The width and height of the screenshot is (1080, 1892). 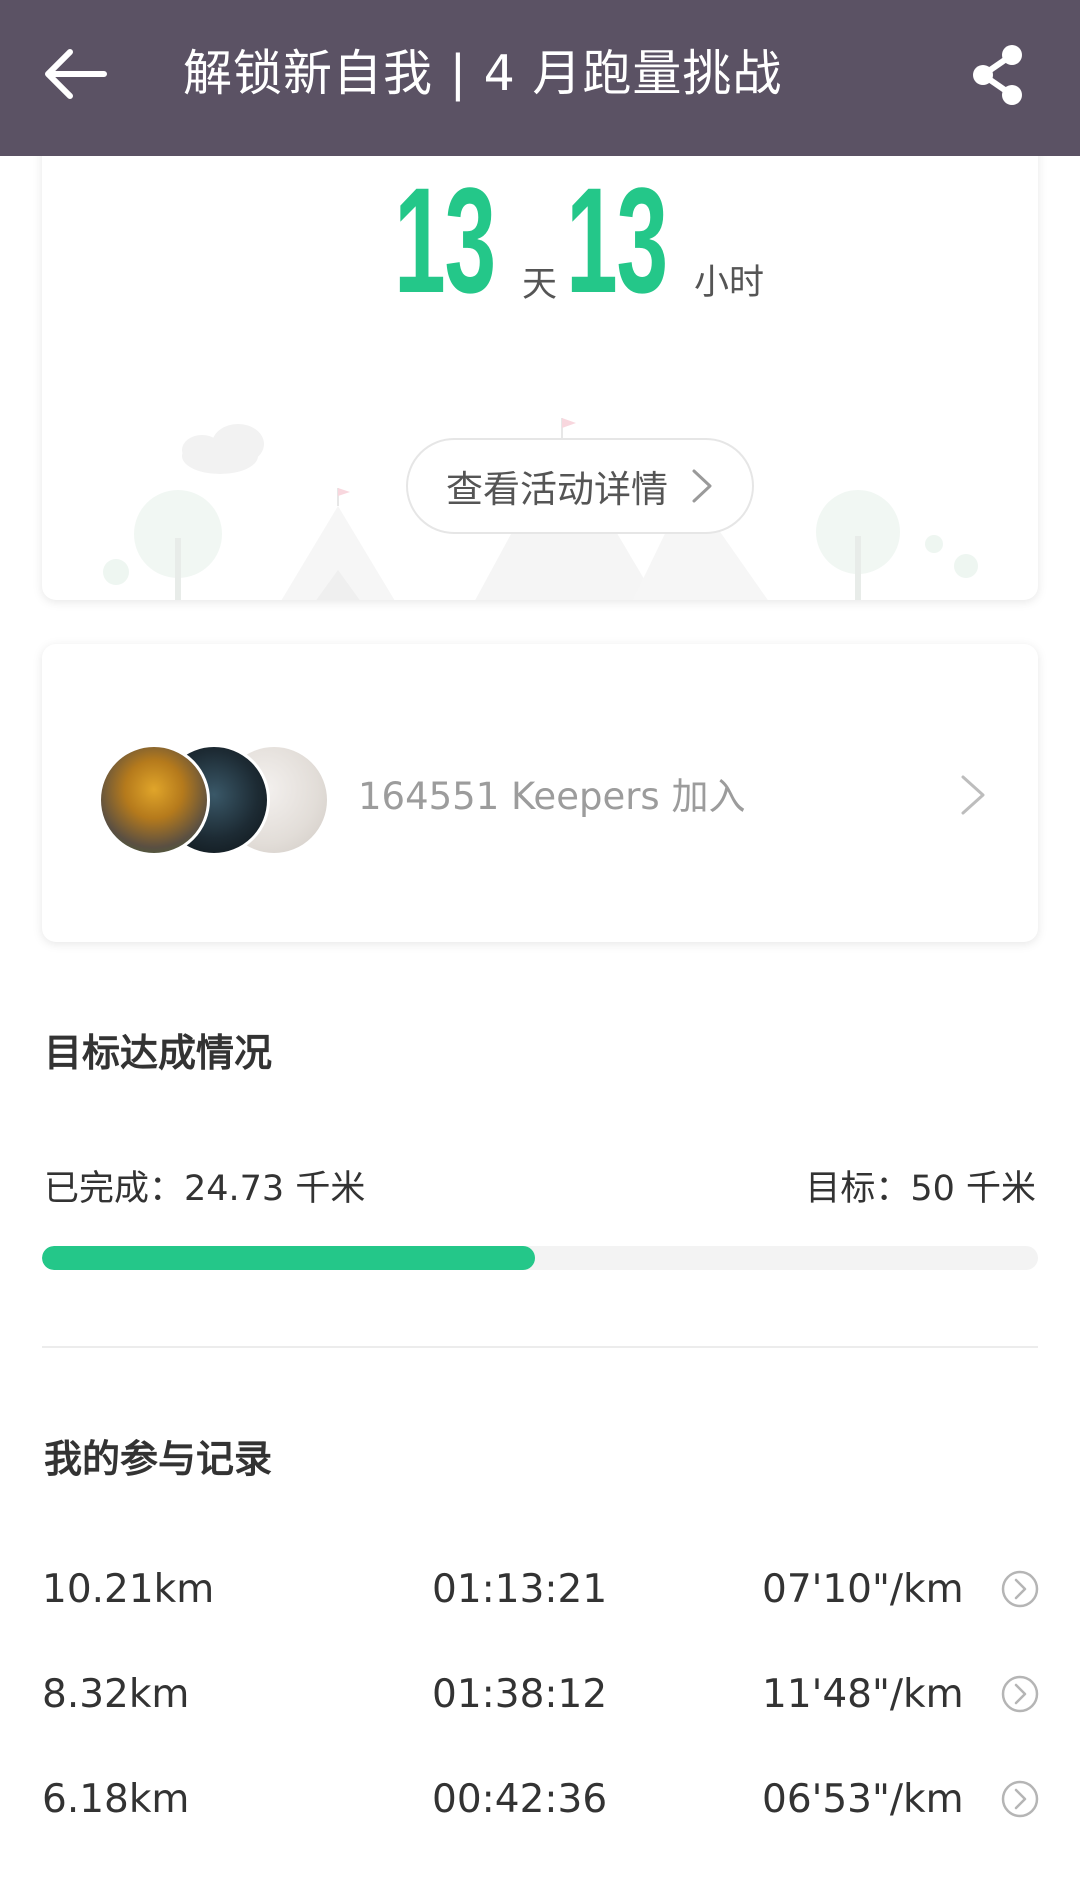 I want to click on camp-illustration, so click(x=540, y=509).